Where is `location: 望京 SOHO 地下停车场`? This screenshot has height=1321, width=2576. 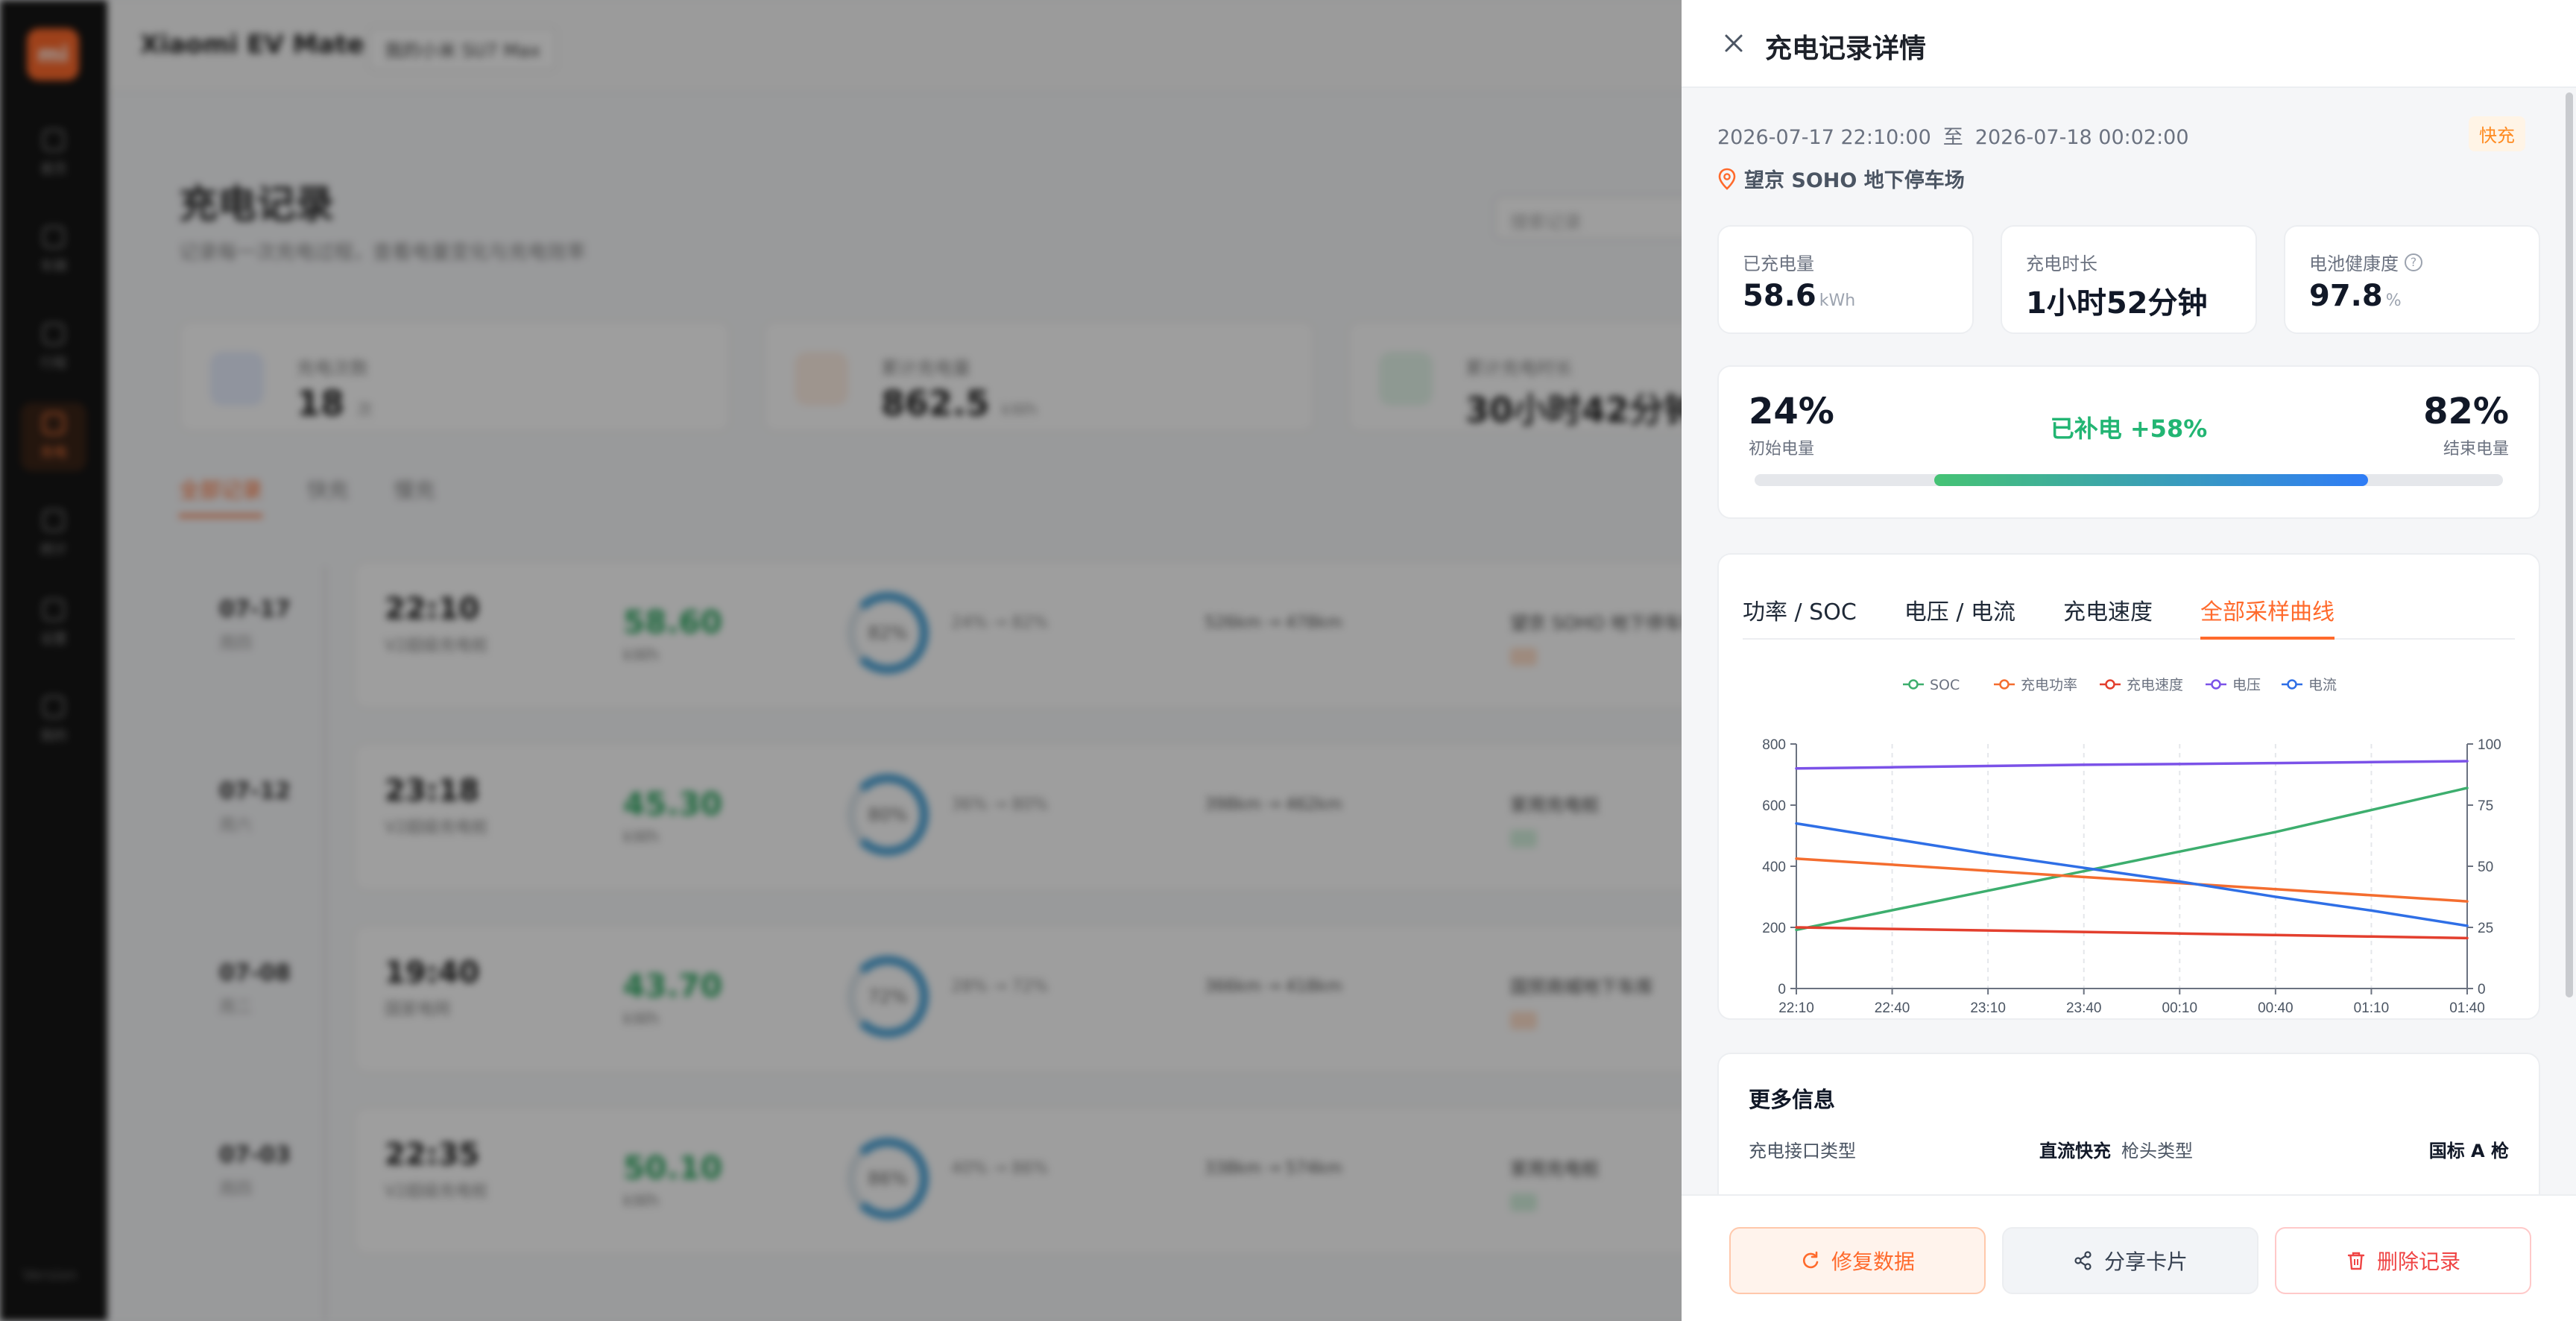
location: 望京 SOHO 地下停车场 is located at coordinates (1841, 178).